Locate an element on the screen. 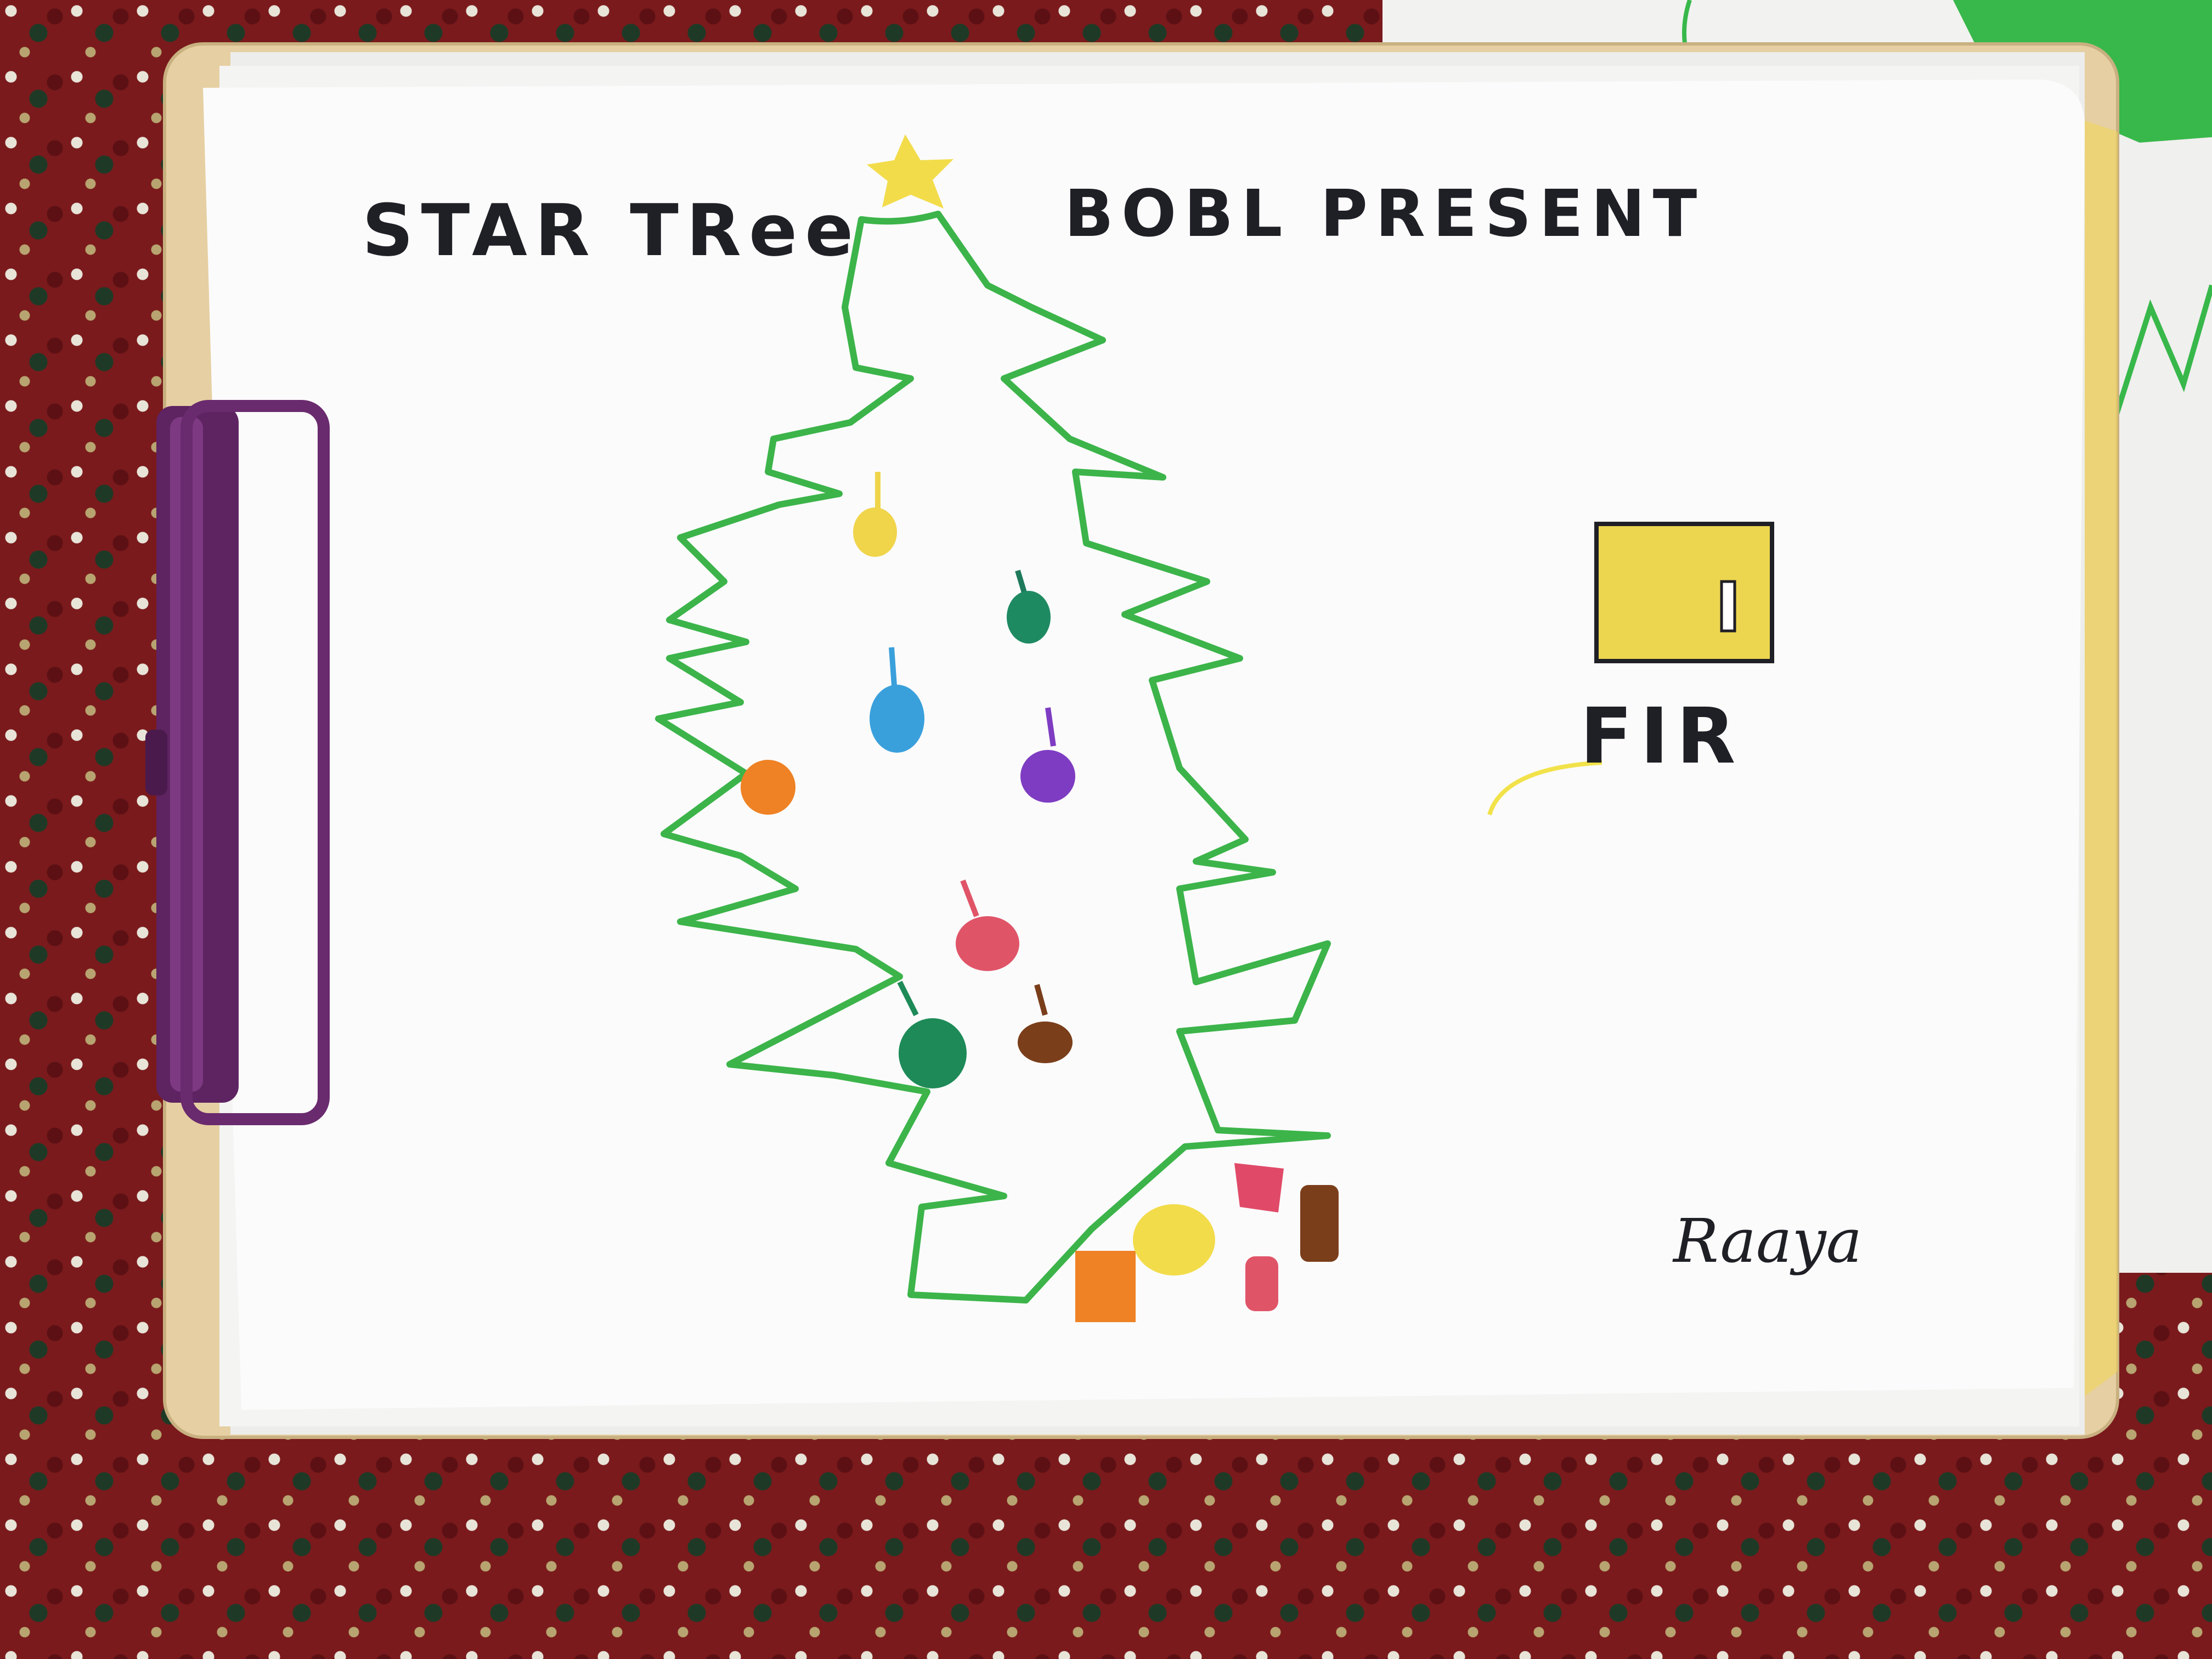 The image size is (2212, 1659). label-bobl-present: BOBL PRESENT is located at coordinates (1384, 213).